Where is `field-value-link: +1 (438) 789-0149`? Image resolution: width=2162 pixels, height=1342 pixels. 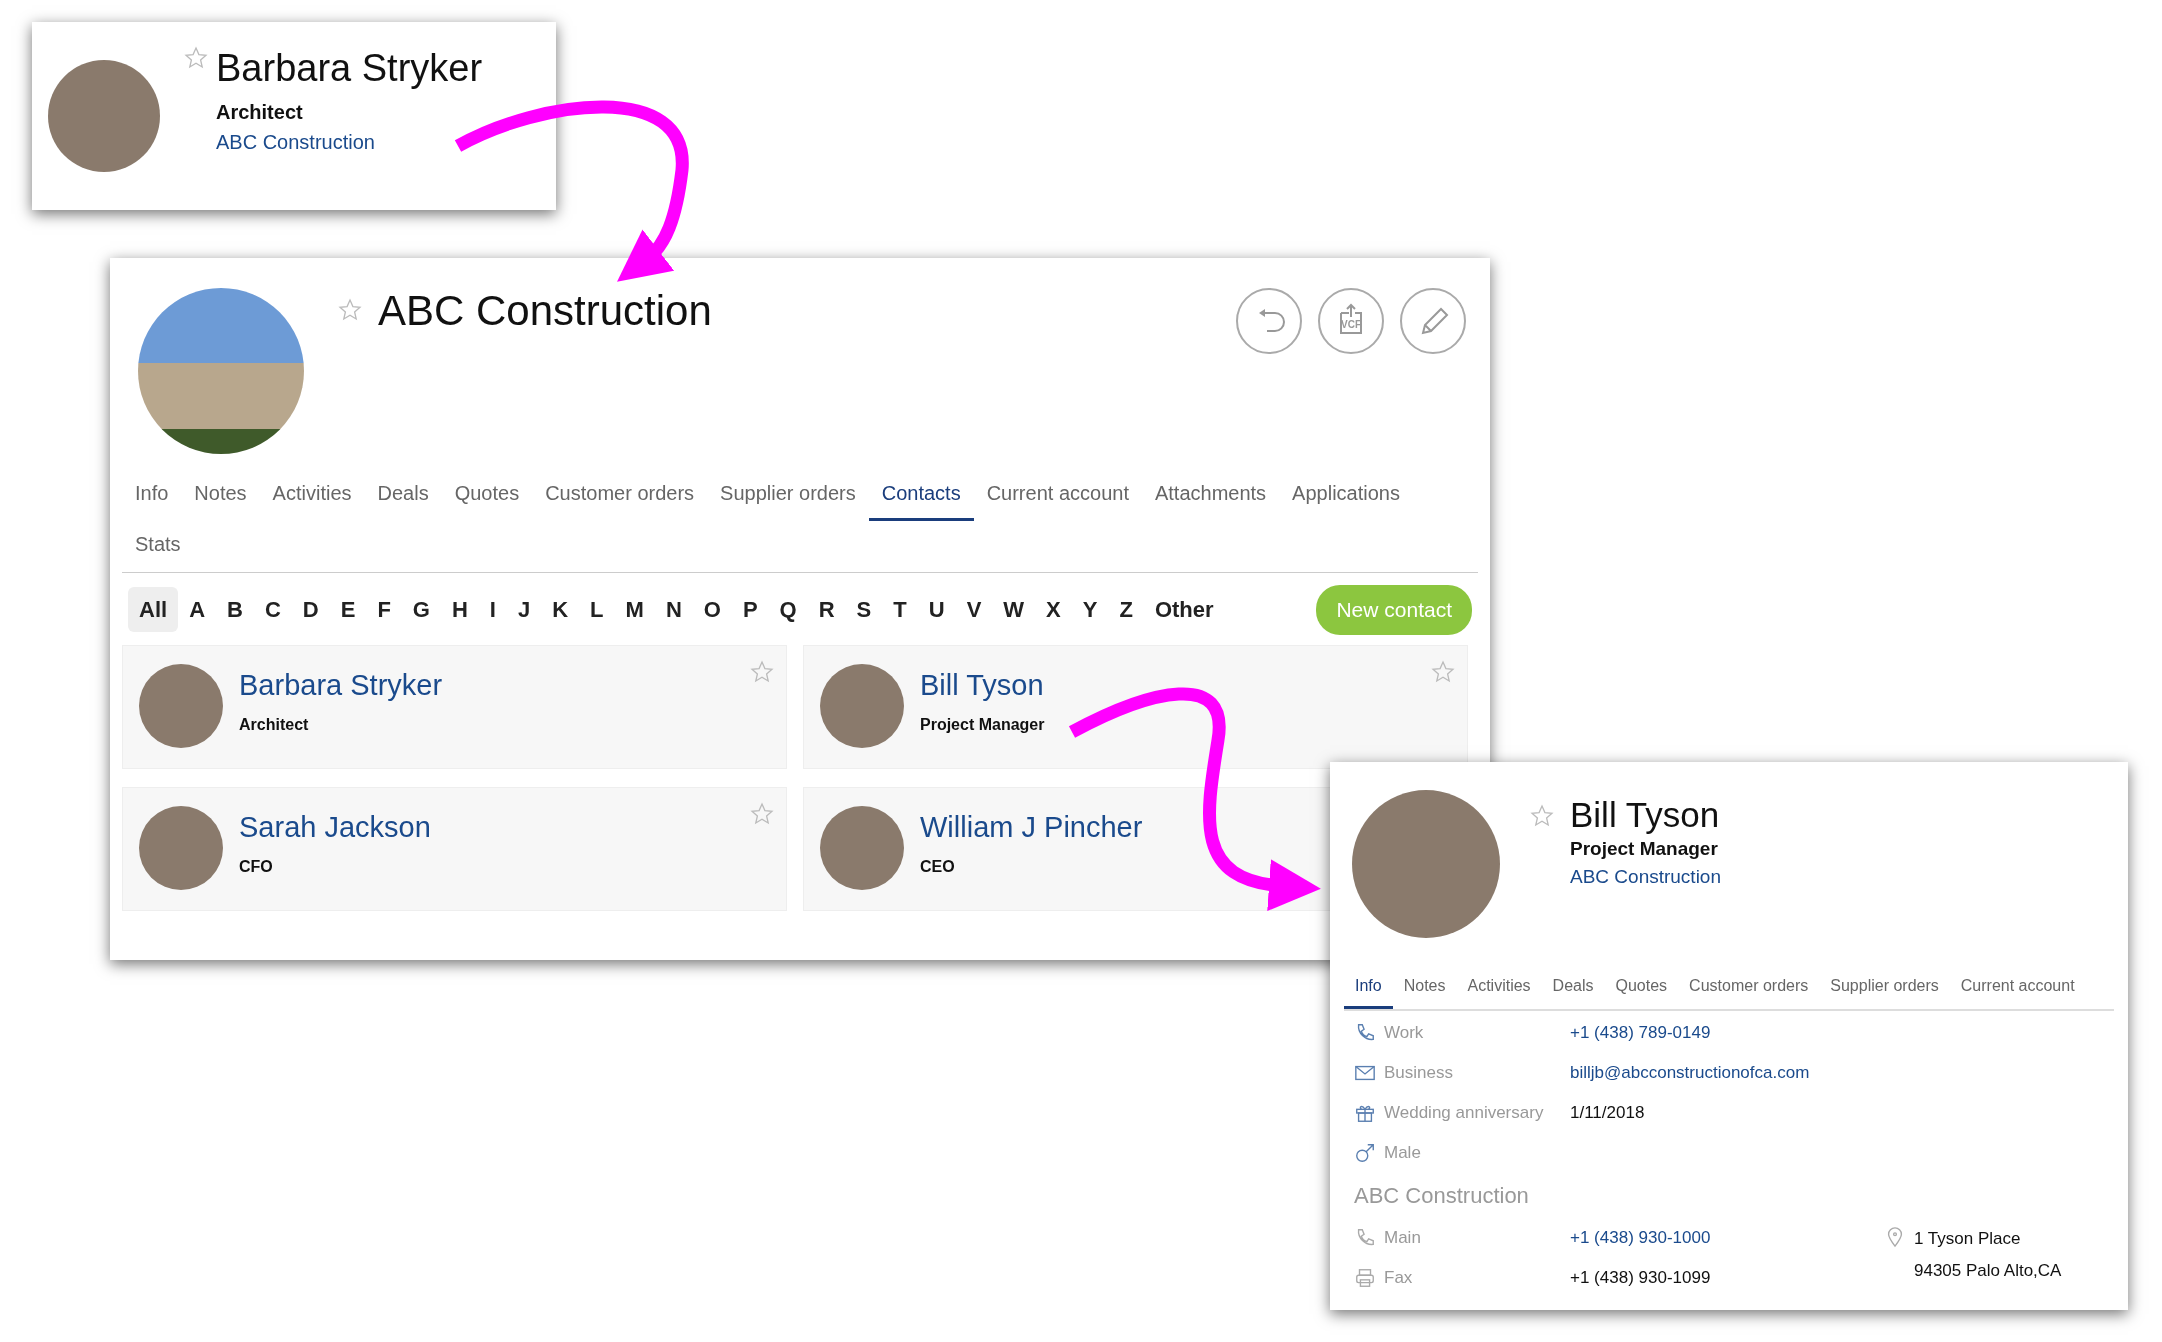 field-value-link: +1 (438) 789-0149 is located at coordinates (1640, 1033).